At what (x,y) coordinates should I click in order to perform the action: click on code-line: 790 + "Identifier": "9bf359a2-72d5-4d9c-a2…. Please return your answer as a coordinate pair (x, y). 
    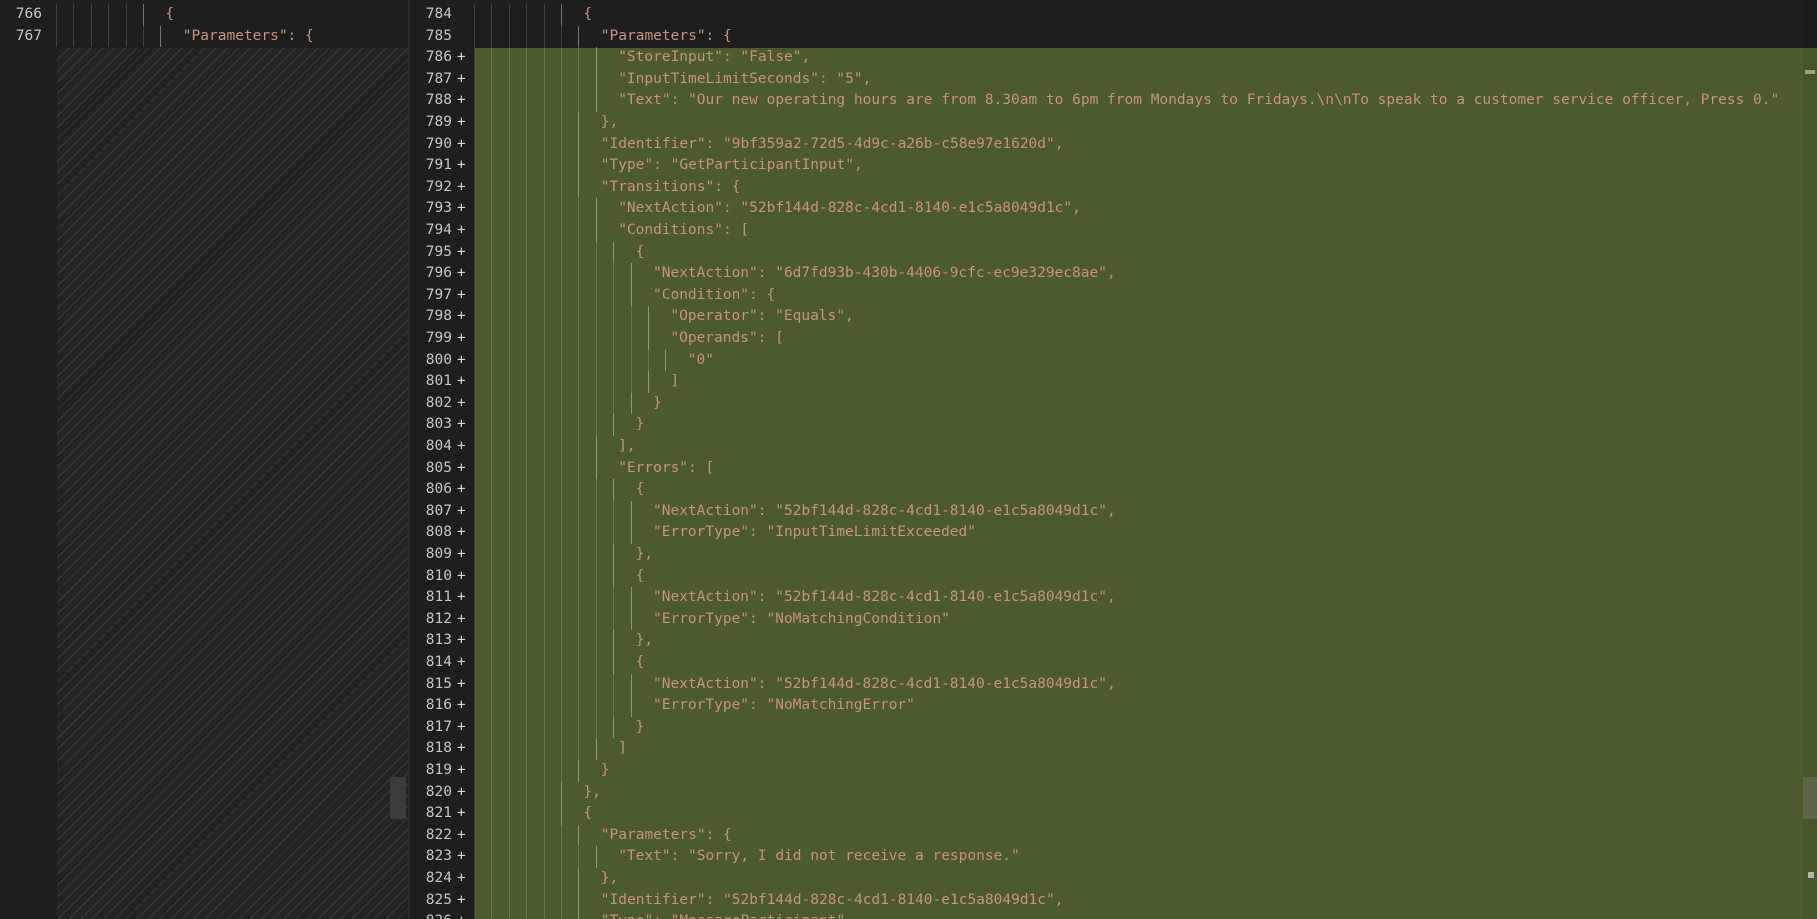
    Looking at the image, I should click on (1106, 144).